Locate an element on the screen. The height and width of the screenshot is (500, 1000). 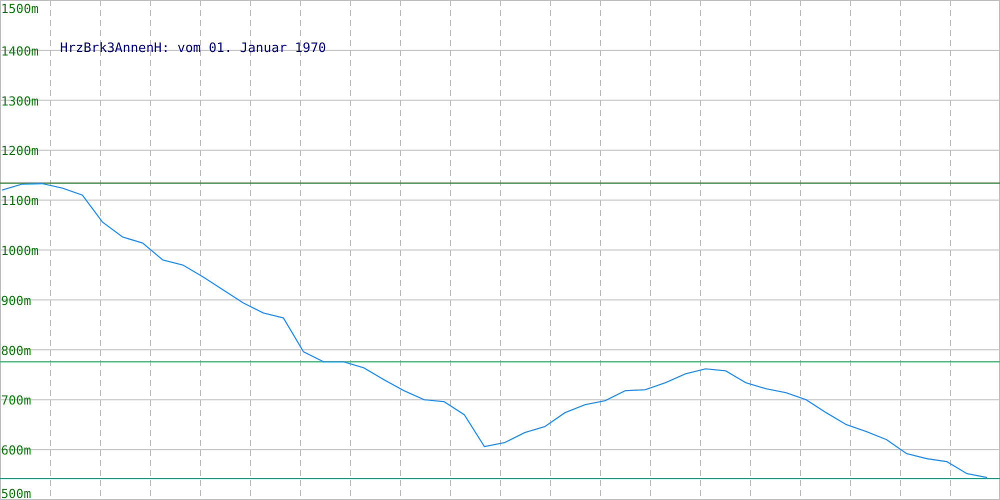
axis-tick-label: 1000m is located at coordinates (20, 250).